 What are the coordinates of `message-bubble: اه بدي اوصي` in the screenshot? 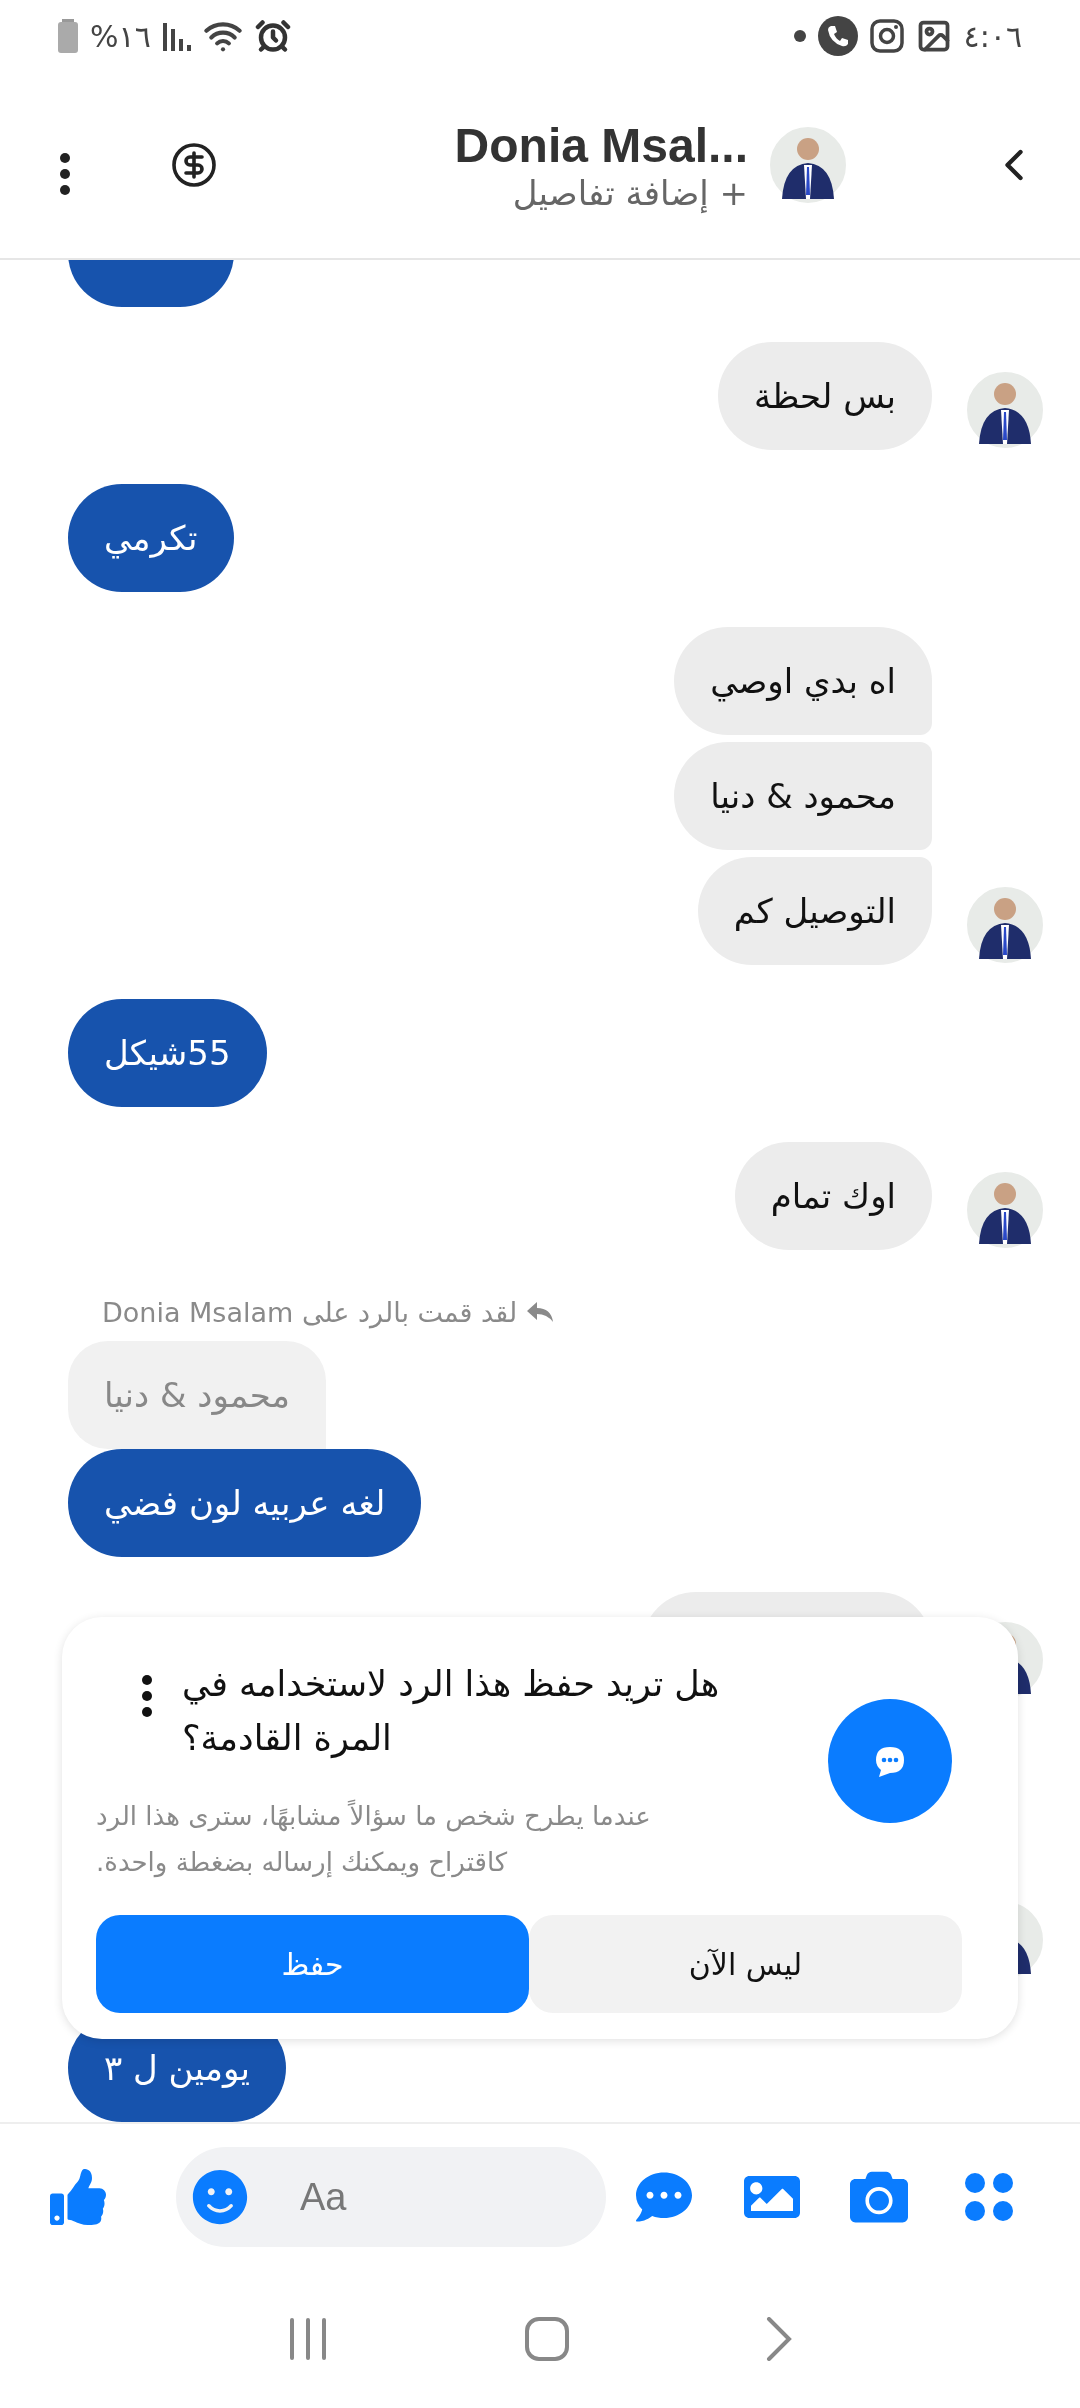 It's located at (803, 681).